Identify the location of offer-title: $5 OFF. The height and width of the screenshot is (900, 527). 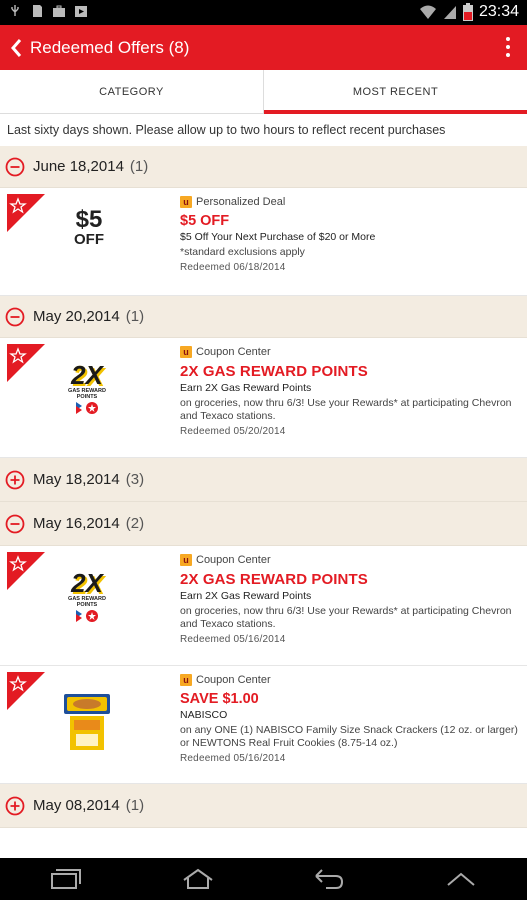
(205, 221).